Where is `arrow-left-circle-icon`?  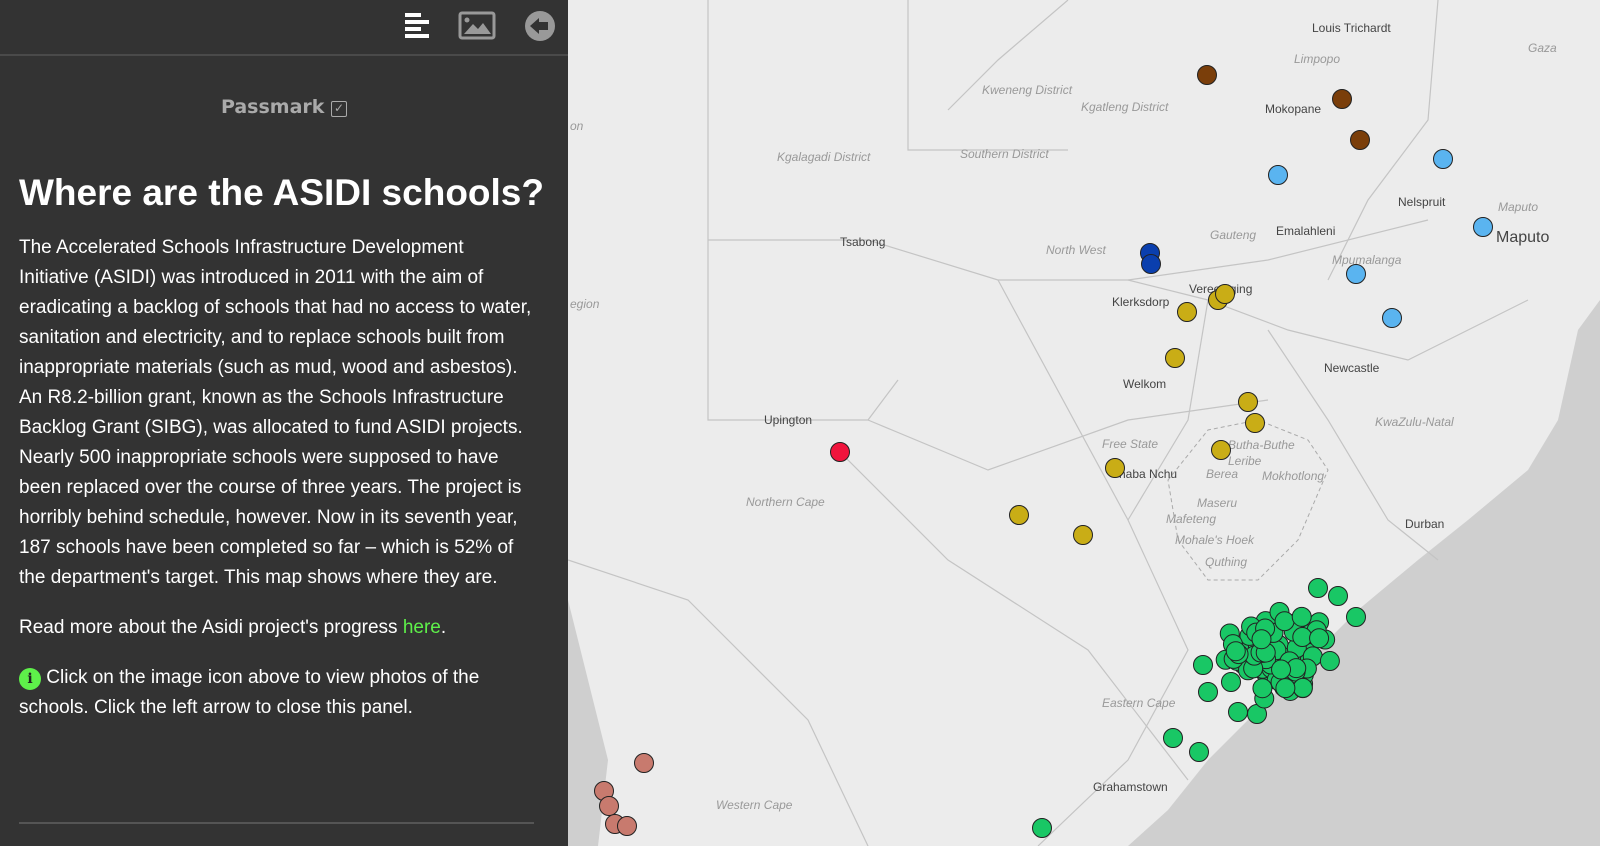 arrow-left-circle-icon is located at coordinates (540, 26).